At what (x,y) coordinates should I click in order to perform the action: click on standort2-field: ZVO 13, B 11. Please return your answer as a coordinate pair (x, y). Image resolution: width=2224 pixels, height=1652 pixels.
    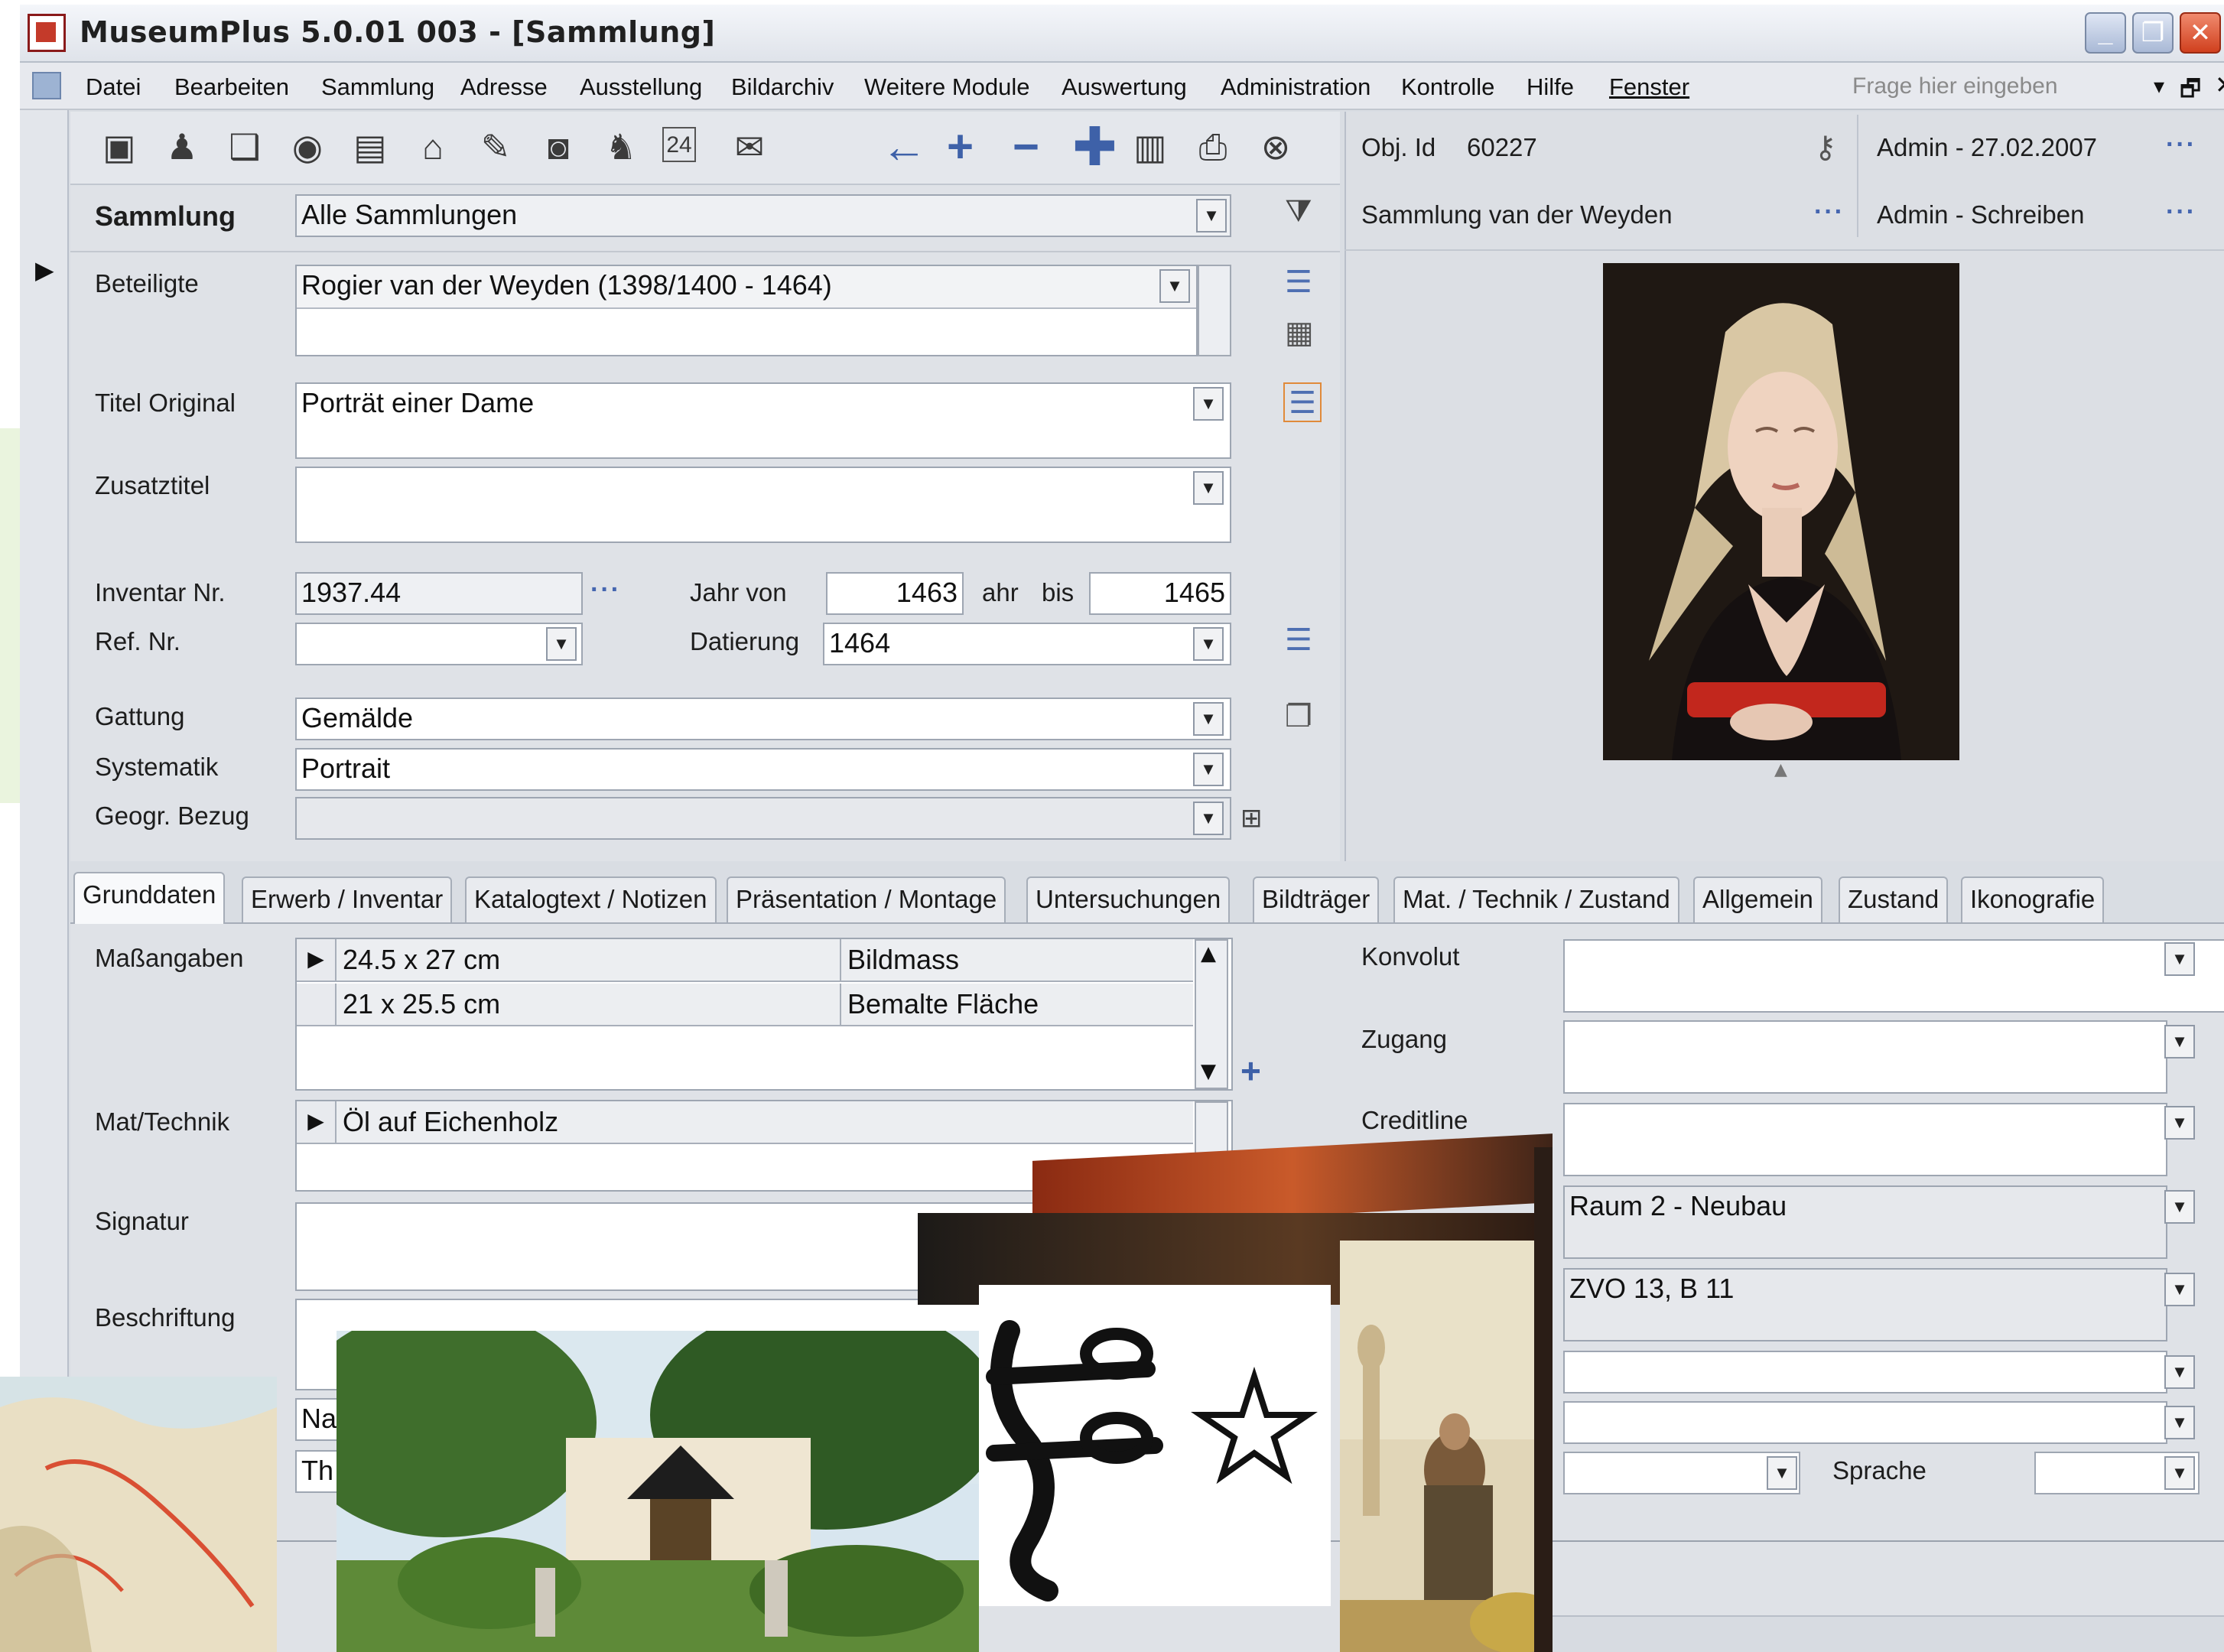
    Looking at the image, I should click on (1865, 1305).